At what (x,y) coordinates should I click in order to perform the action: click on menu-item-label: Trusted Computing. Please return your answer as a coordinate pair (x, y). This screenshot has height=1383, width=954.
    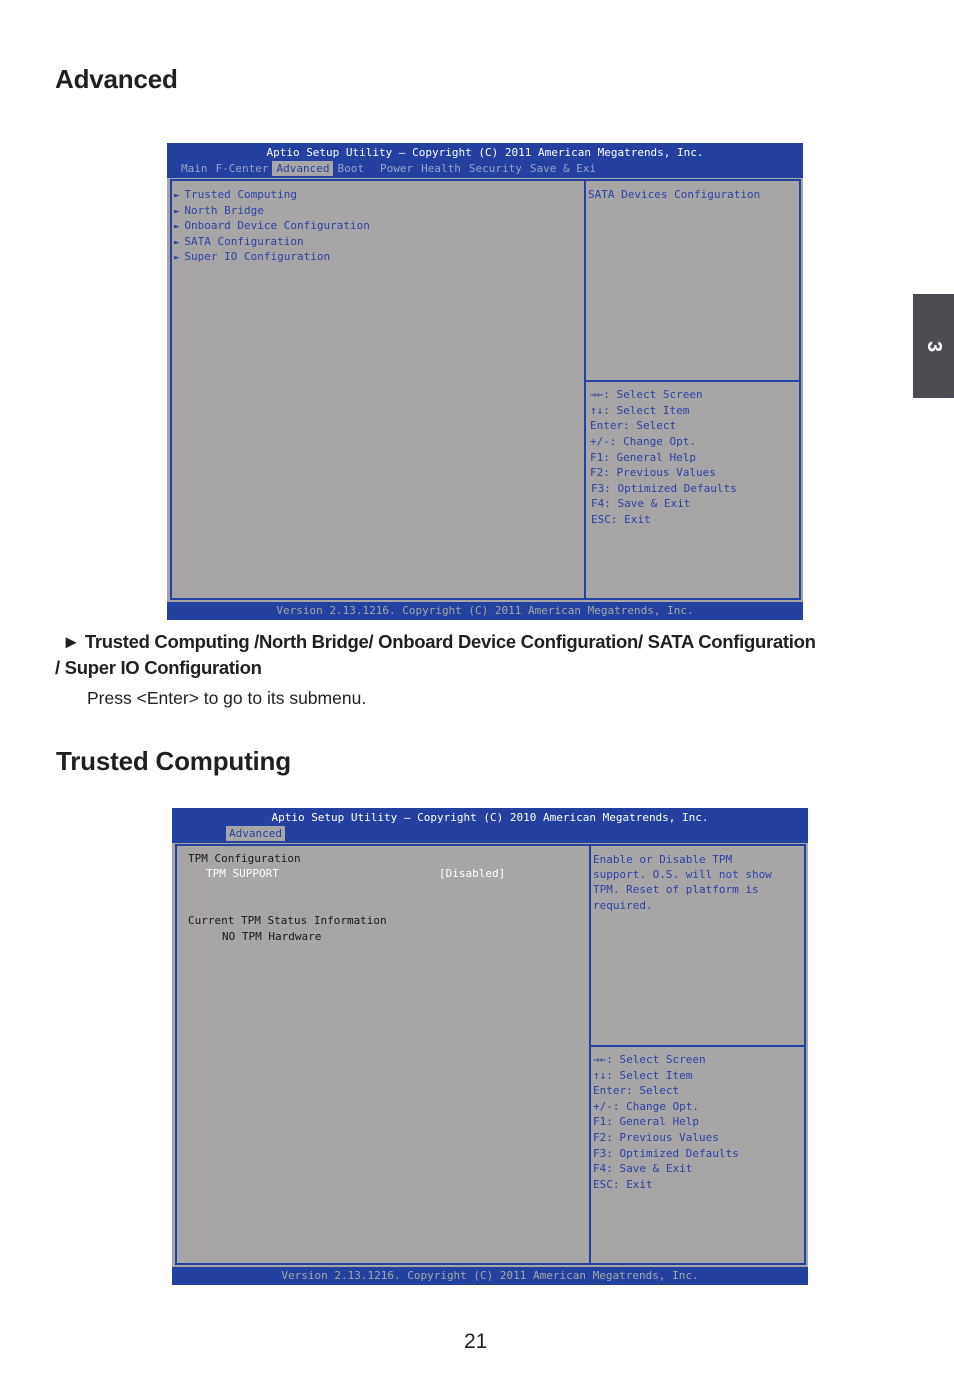
    Looking at the image, I should click on (241, 194).